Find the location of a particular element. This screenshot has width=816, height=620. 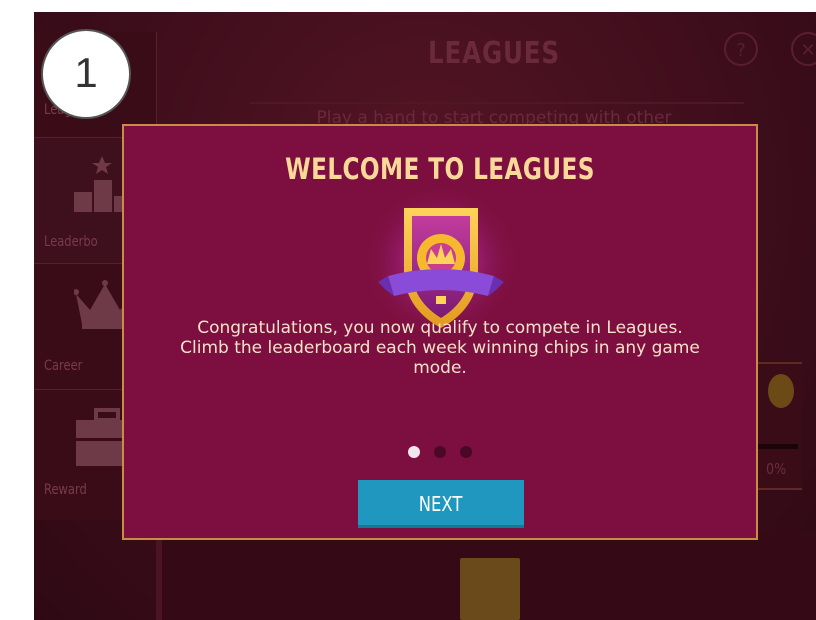

progress-percent: 0% is located at coordinates (776, 469).